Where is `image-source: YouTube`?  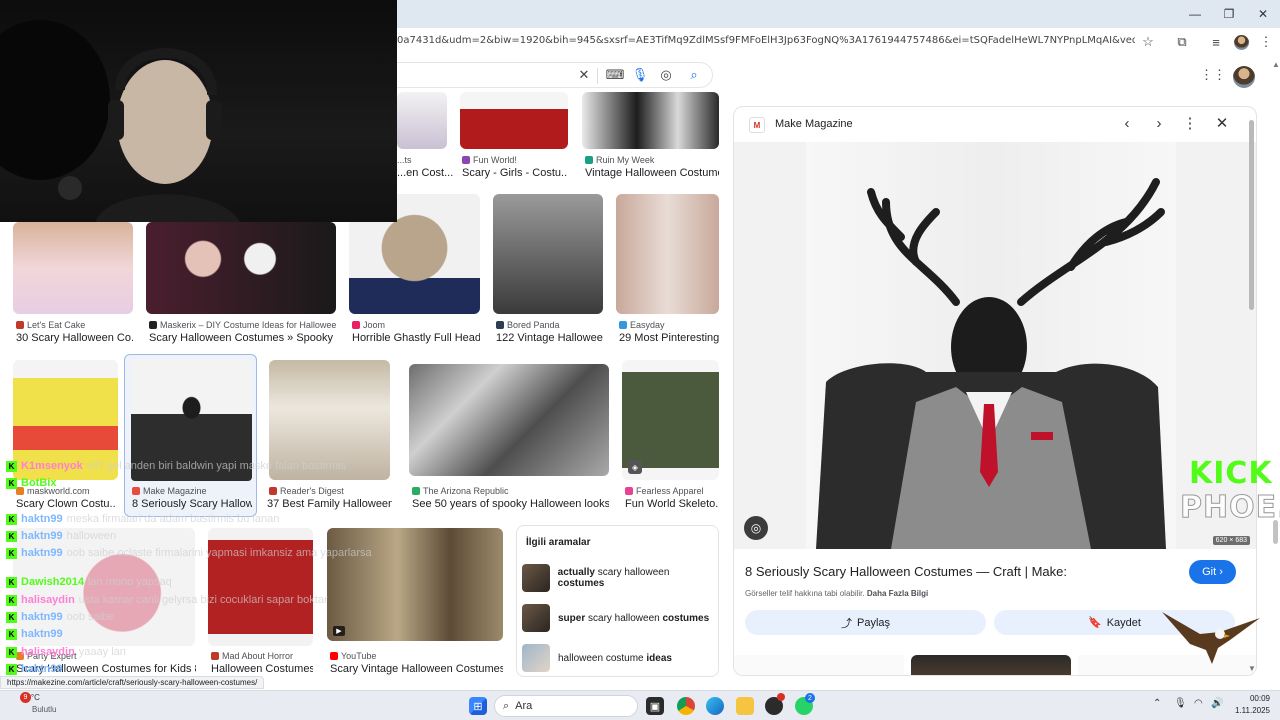
image-source: YouTube is located at coordinates (416, 656).